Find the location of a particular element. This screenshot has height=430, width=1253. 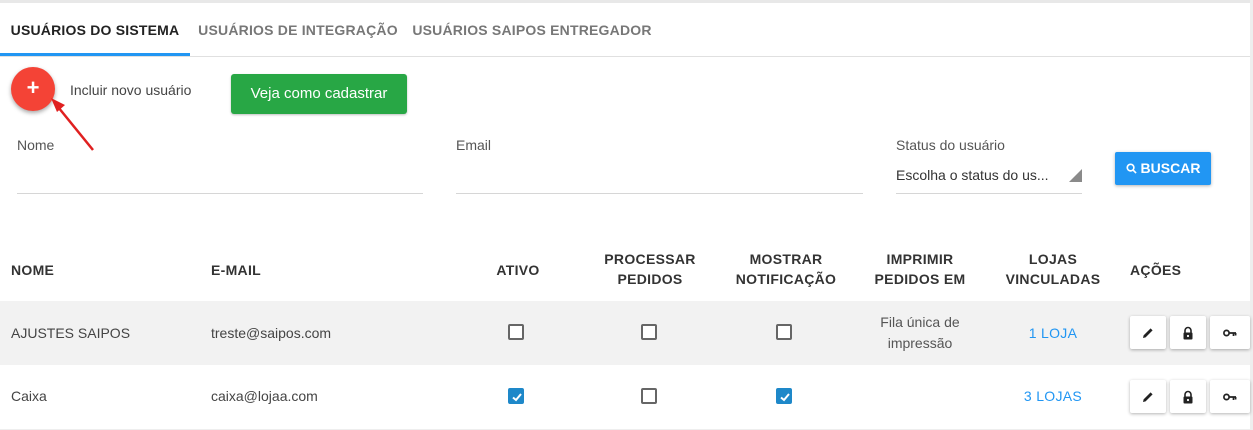

col-header-email: E-MAIL is located at coordinates (236, 270).